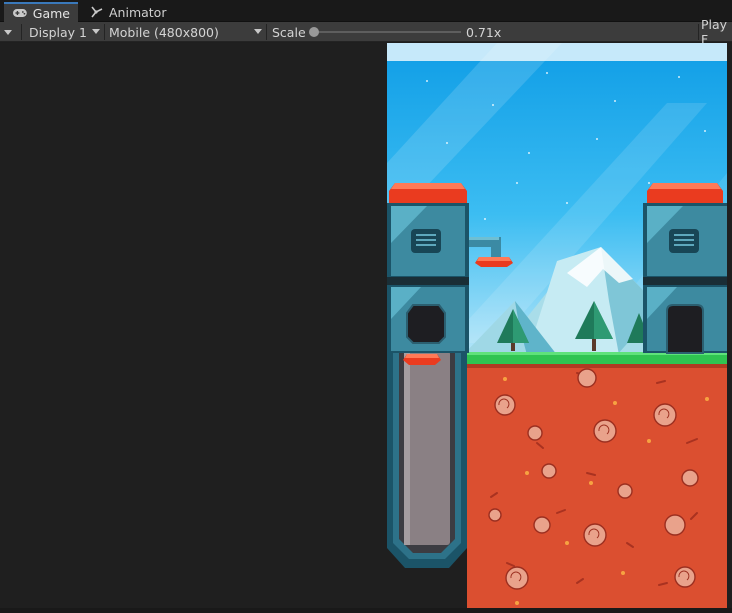 The height and width of the screenshot is (613, 732). Describe the element at coordinates (387, 32) in the screenshot. I see `scale-slider-track` at that location.